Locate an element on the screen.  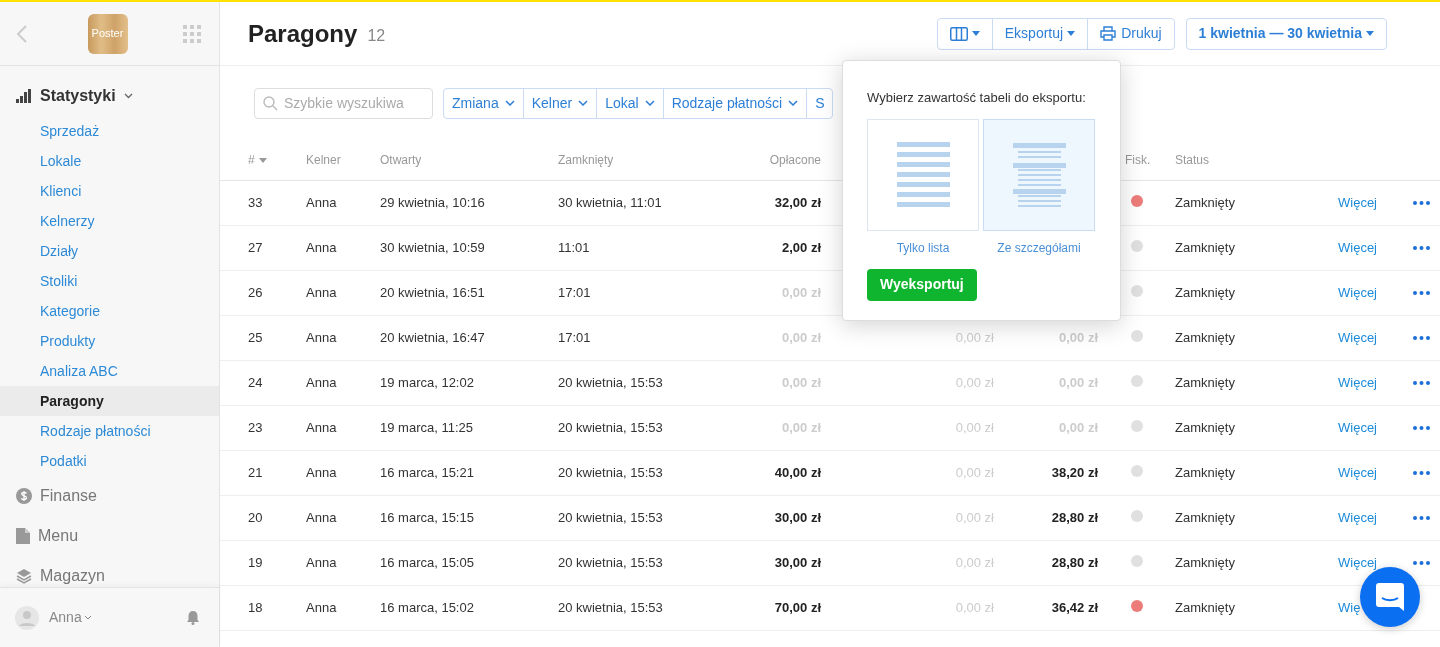
table-cell-text: 36,42 zł is located at coordinates (1074, 608).